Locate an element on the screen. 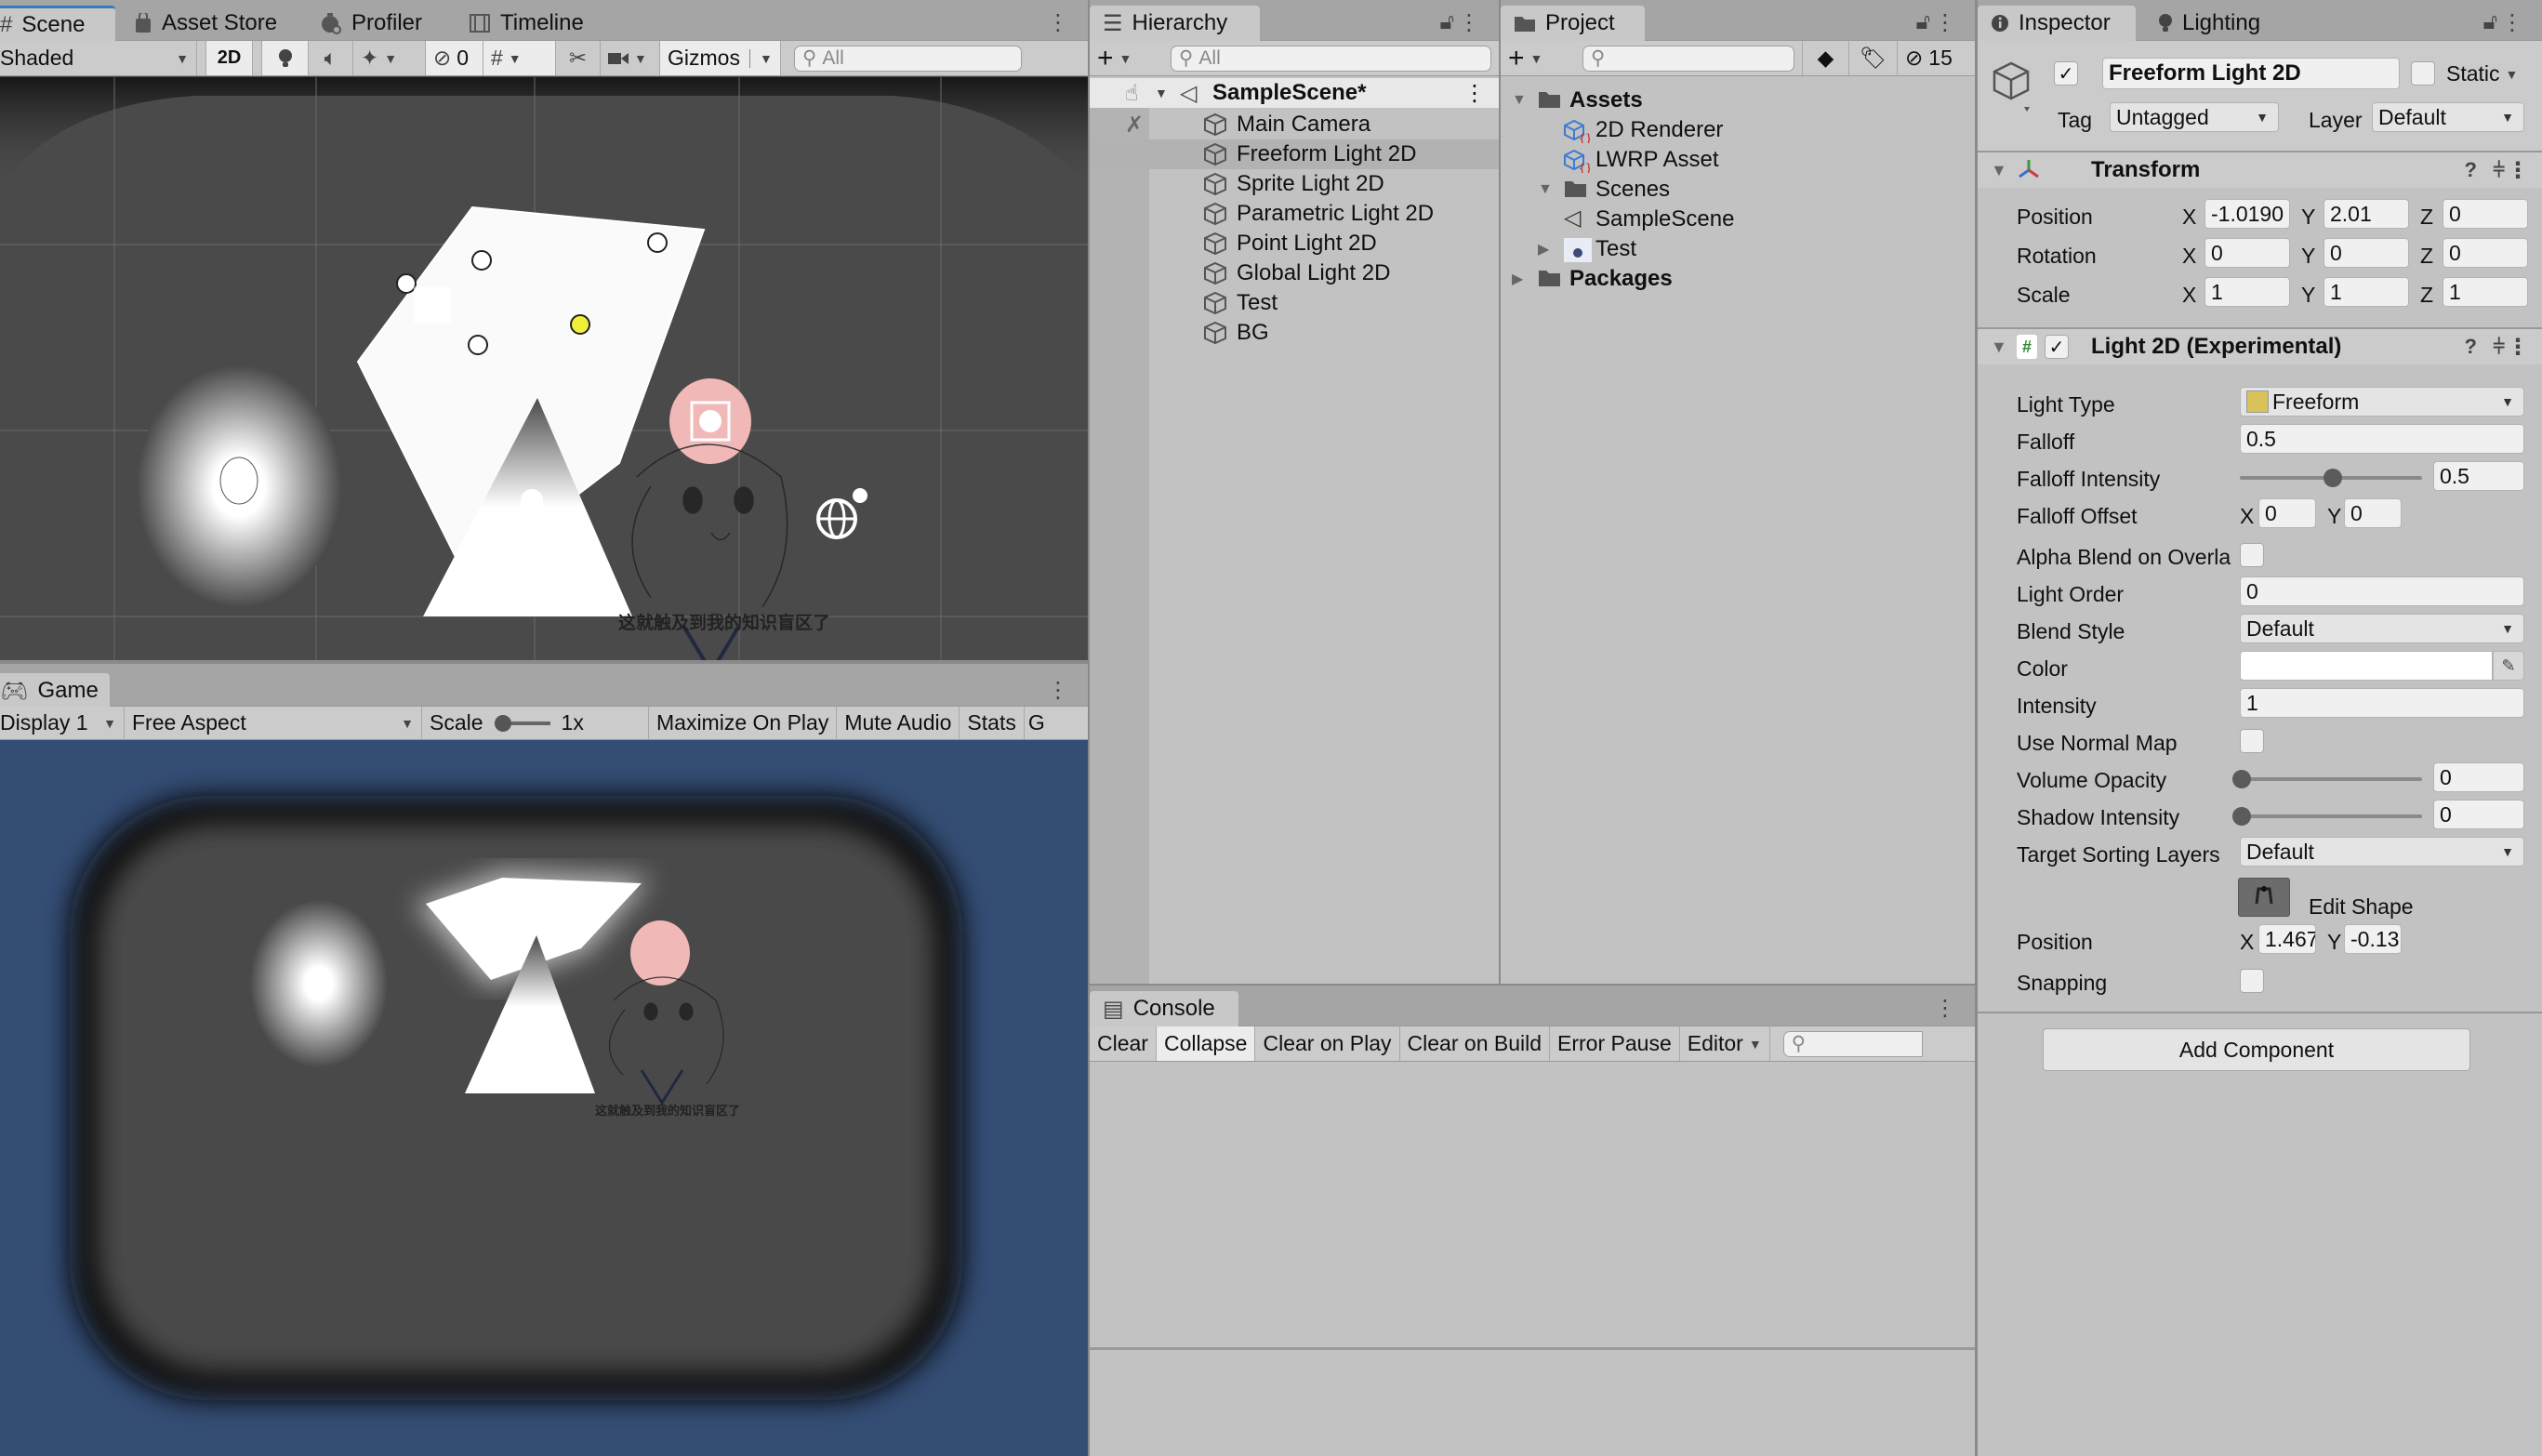  filter-by-type-button: ◆ is located at coordinates (1826, 58).